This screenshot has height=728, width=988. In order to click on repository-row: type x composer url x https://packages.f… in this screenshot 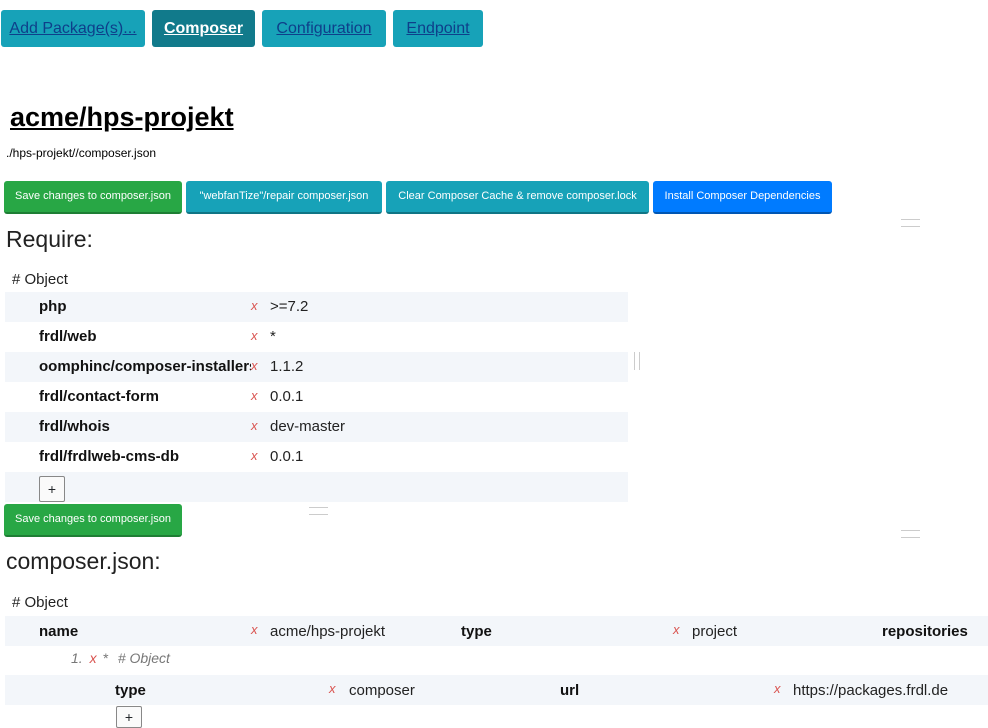, I will do `click(496, 690)`.